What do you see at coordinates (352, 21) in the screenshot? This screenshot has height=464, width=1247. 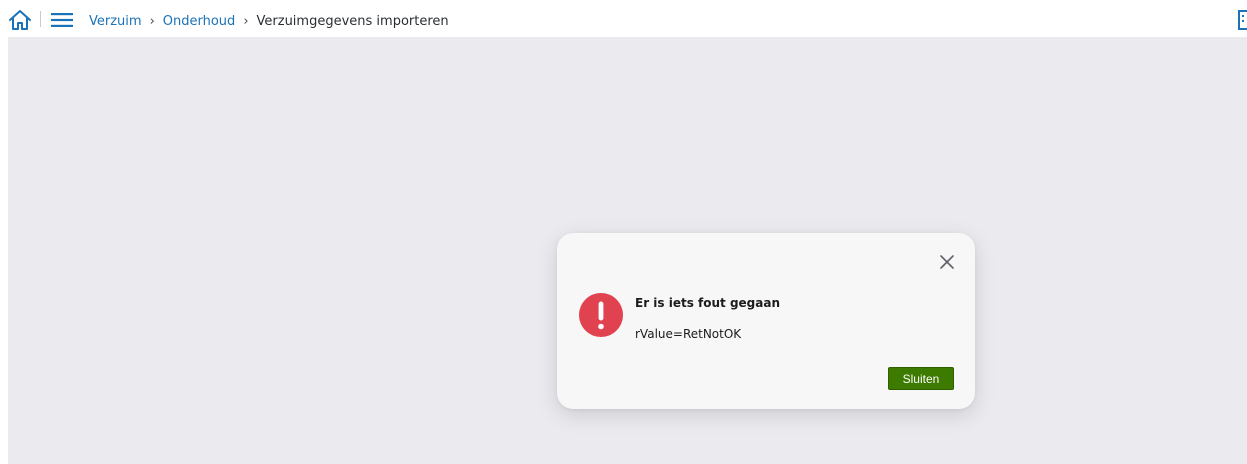 I see `breadcrumb-current-page: Verzuimgegevens importeren` at bounding box center [352, 21].